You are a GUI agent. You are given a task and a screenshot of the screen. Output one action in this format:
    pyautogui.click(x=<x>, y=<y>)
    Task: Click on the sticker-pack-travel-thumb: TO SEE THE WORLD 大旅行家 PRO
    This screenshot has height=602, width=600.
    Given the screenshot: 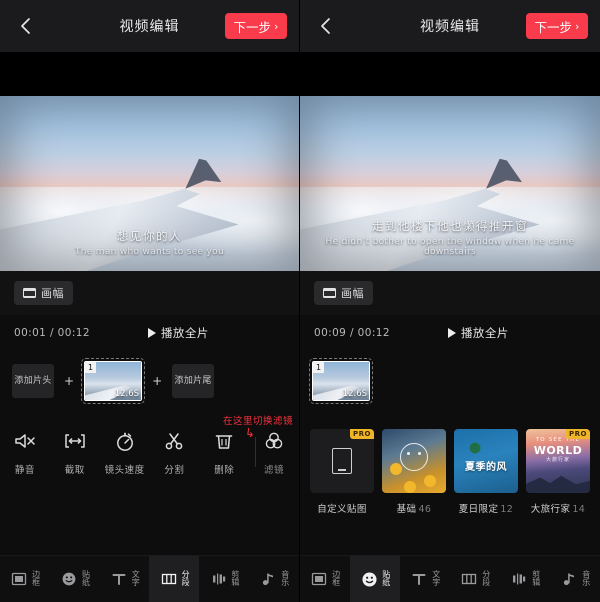 What is the action you would take?
    pyautogui.click(x=558, y=461)
    